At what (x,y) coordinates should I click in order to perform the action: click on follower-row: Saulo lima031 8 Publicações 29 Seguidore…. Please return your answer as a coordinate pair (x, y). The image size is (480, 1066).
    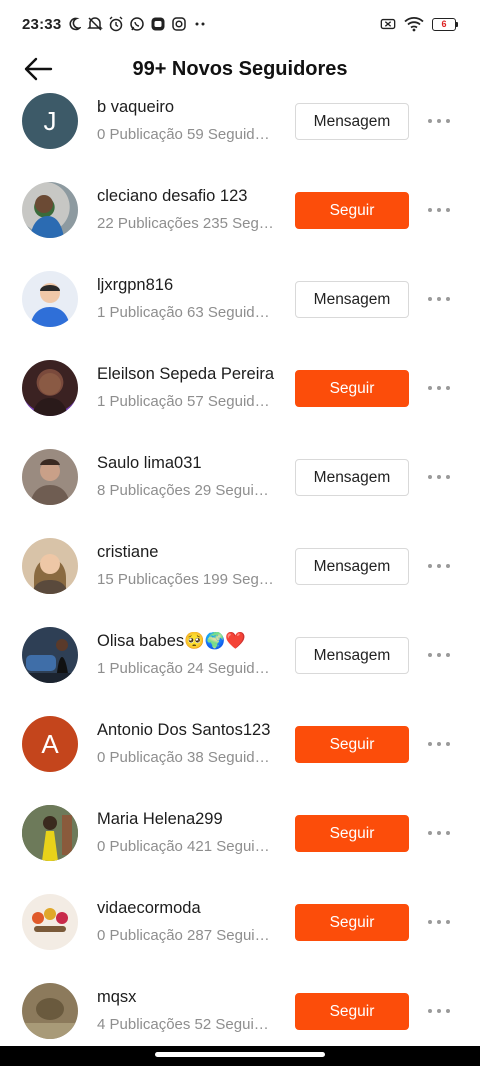
    Looking at the image, I should click on (240, 488).